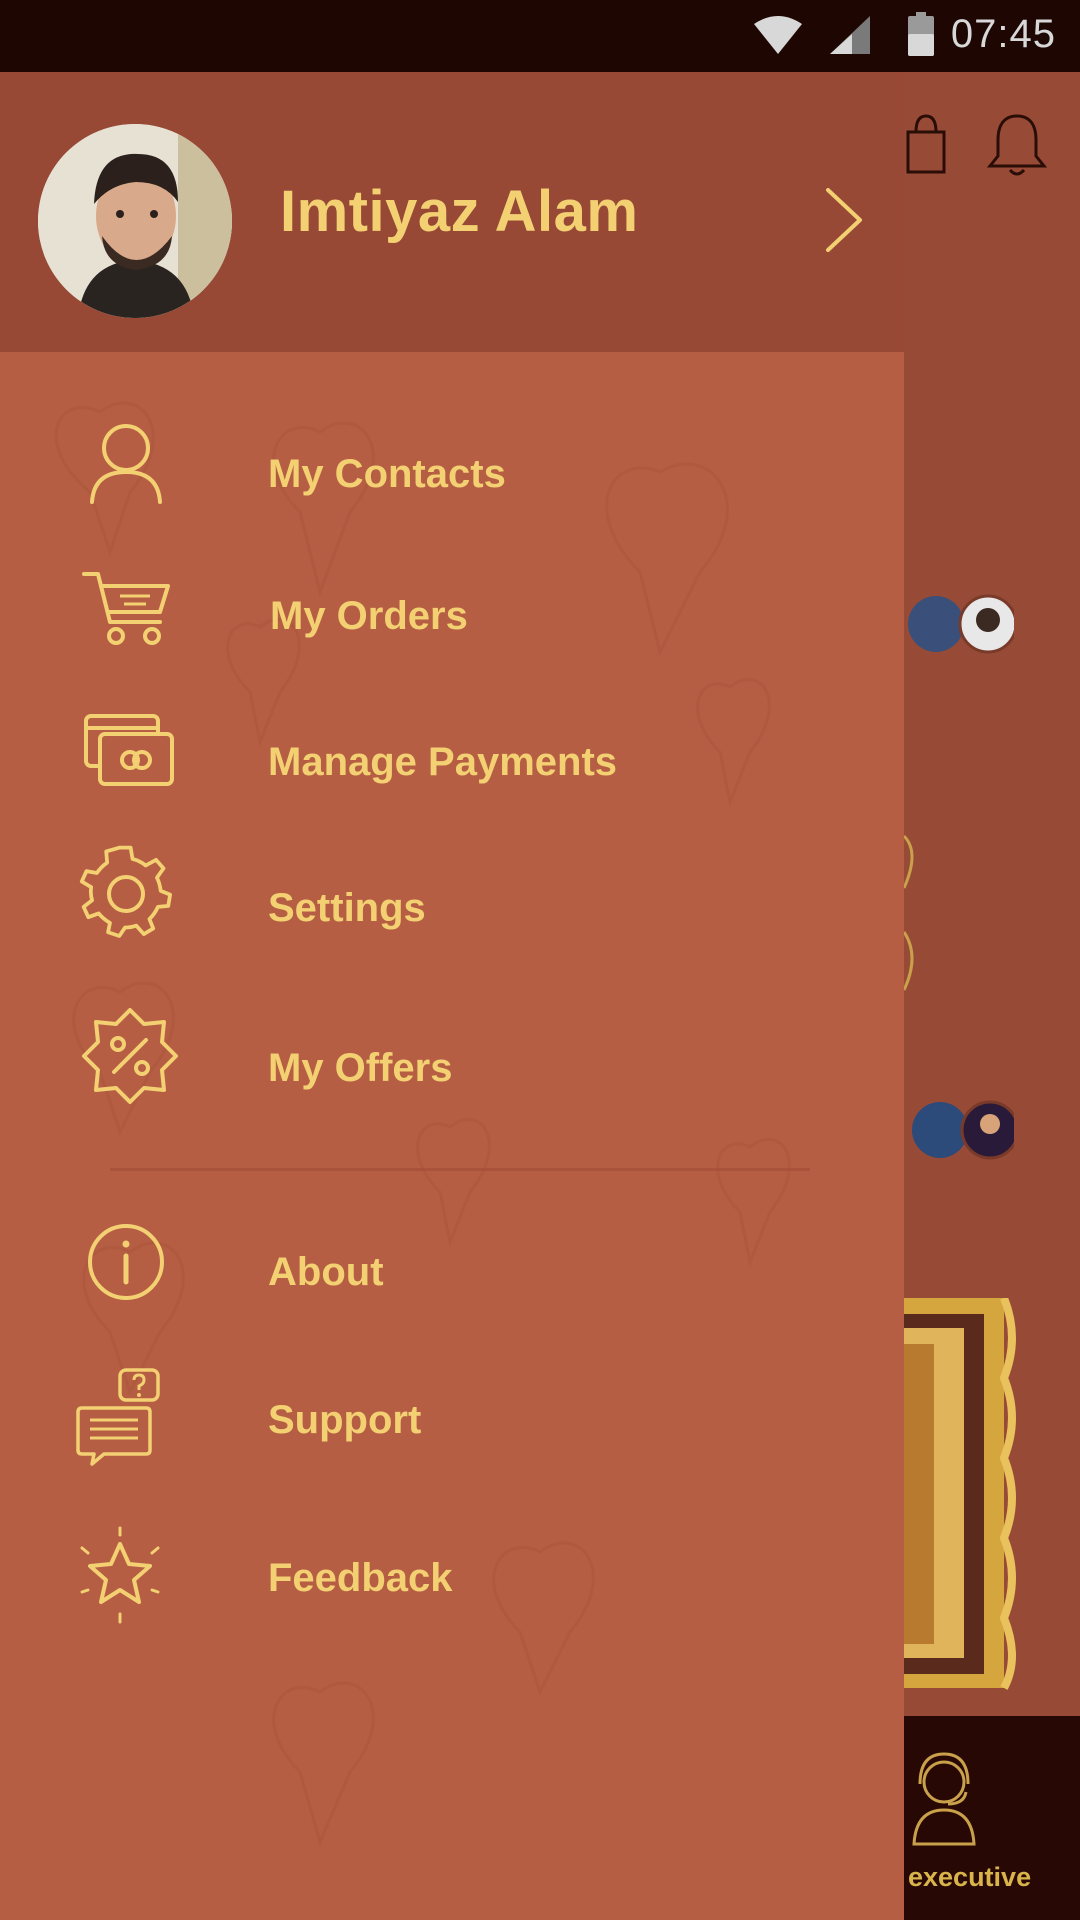  Describe the element at coordinates (994, 1877) in the screenshot. I see `executive-label: executive` at that location.